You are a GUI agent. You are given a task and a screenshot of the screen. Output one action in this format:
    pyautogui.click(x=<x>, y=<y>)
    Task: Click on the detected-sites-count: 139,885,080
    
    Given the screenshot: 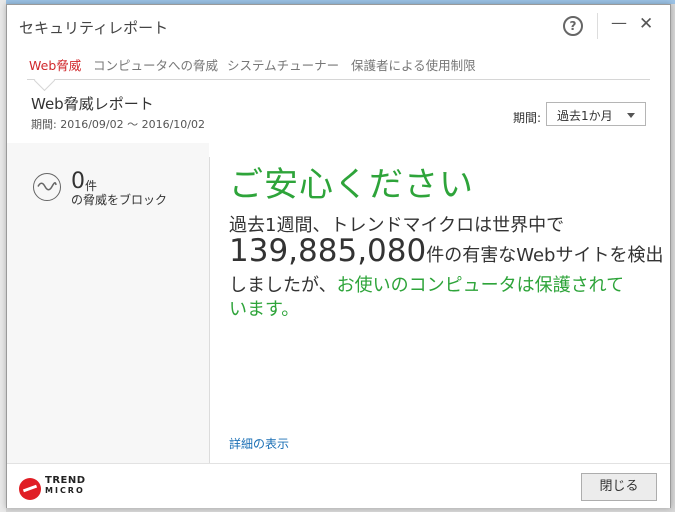 What is the action you would take?
    pyautogui.click(x=328, y=251)
    